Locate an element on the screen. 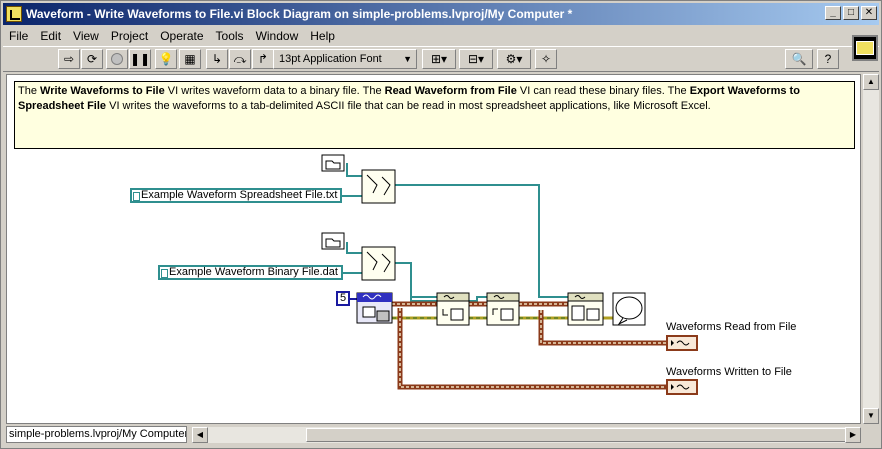  wire-spreadsheet-out is located at coordinates (481, 241).